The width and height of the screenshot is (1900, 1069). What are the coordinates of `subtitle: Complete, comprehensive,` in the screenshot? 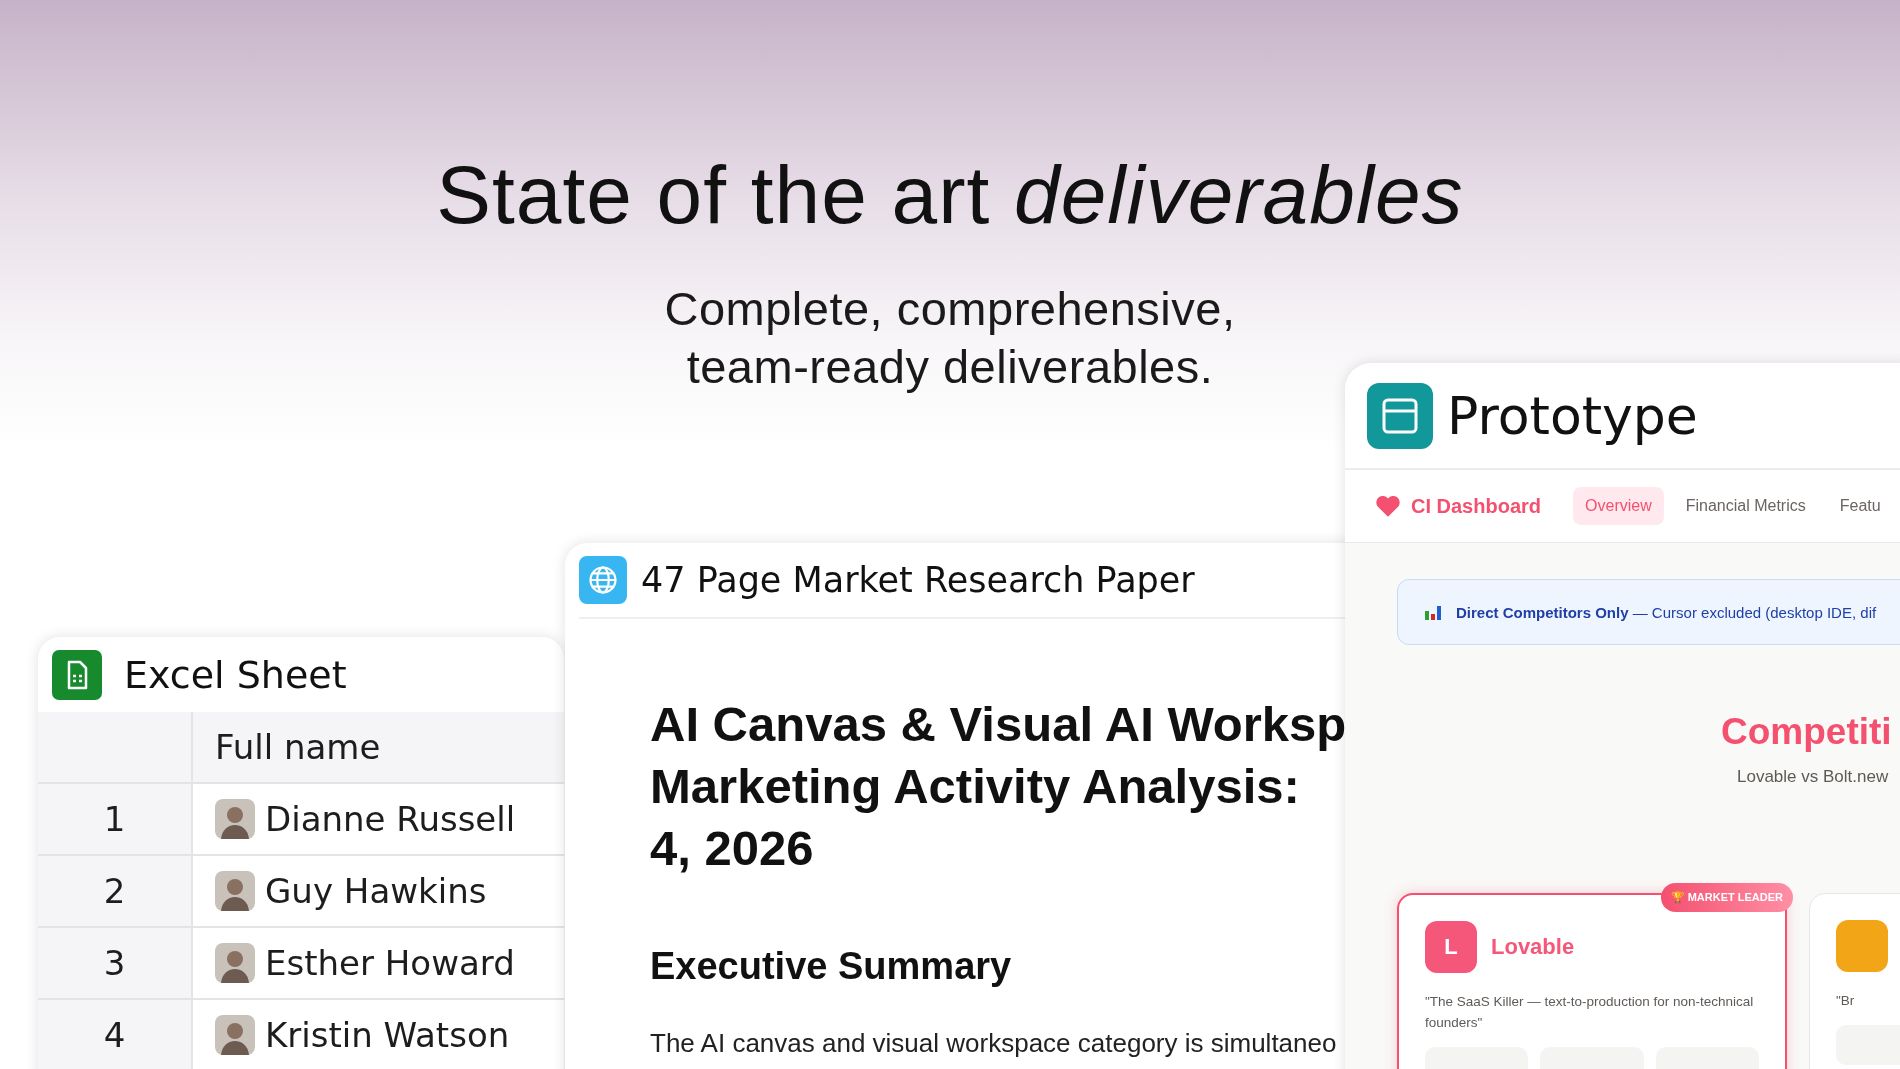 It's located at (950, 309).